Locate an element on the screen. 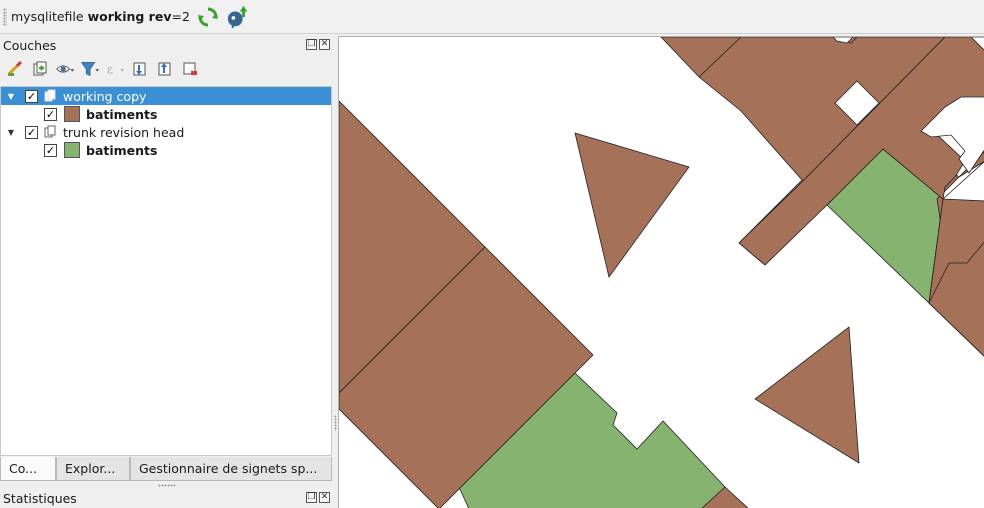  postgres-commit-icon is located at coordinates (238, 17).